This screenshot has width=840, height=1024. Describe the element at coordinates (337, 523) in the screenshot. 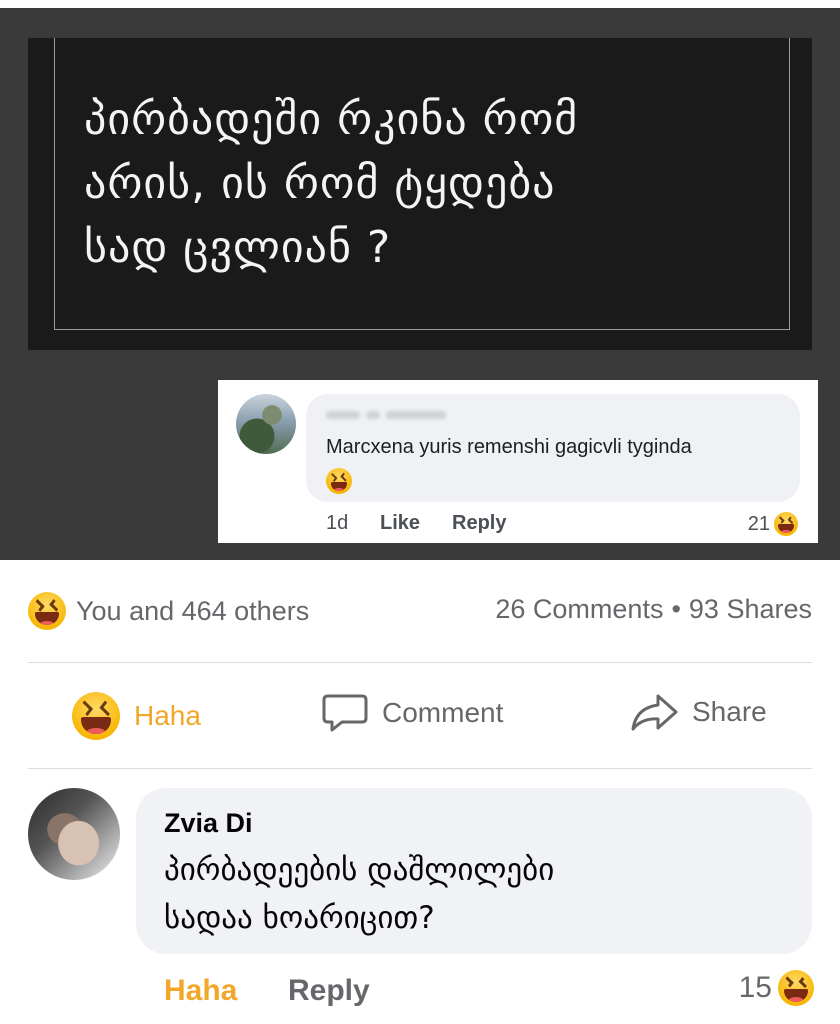

I see `inset-time: 1d` at that location.